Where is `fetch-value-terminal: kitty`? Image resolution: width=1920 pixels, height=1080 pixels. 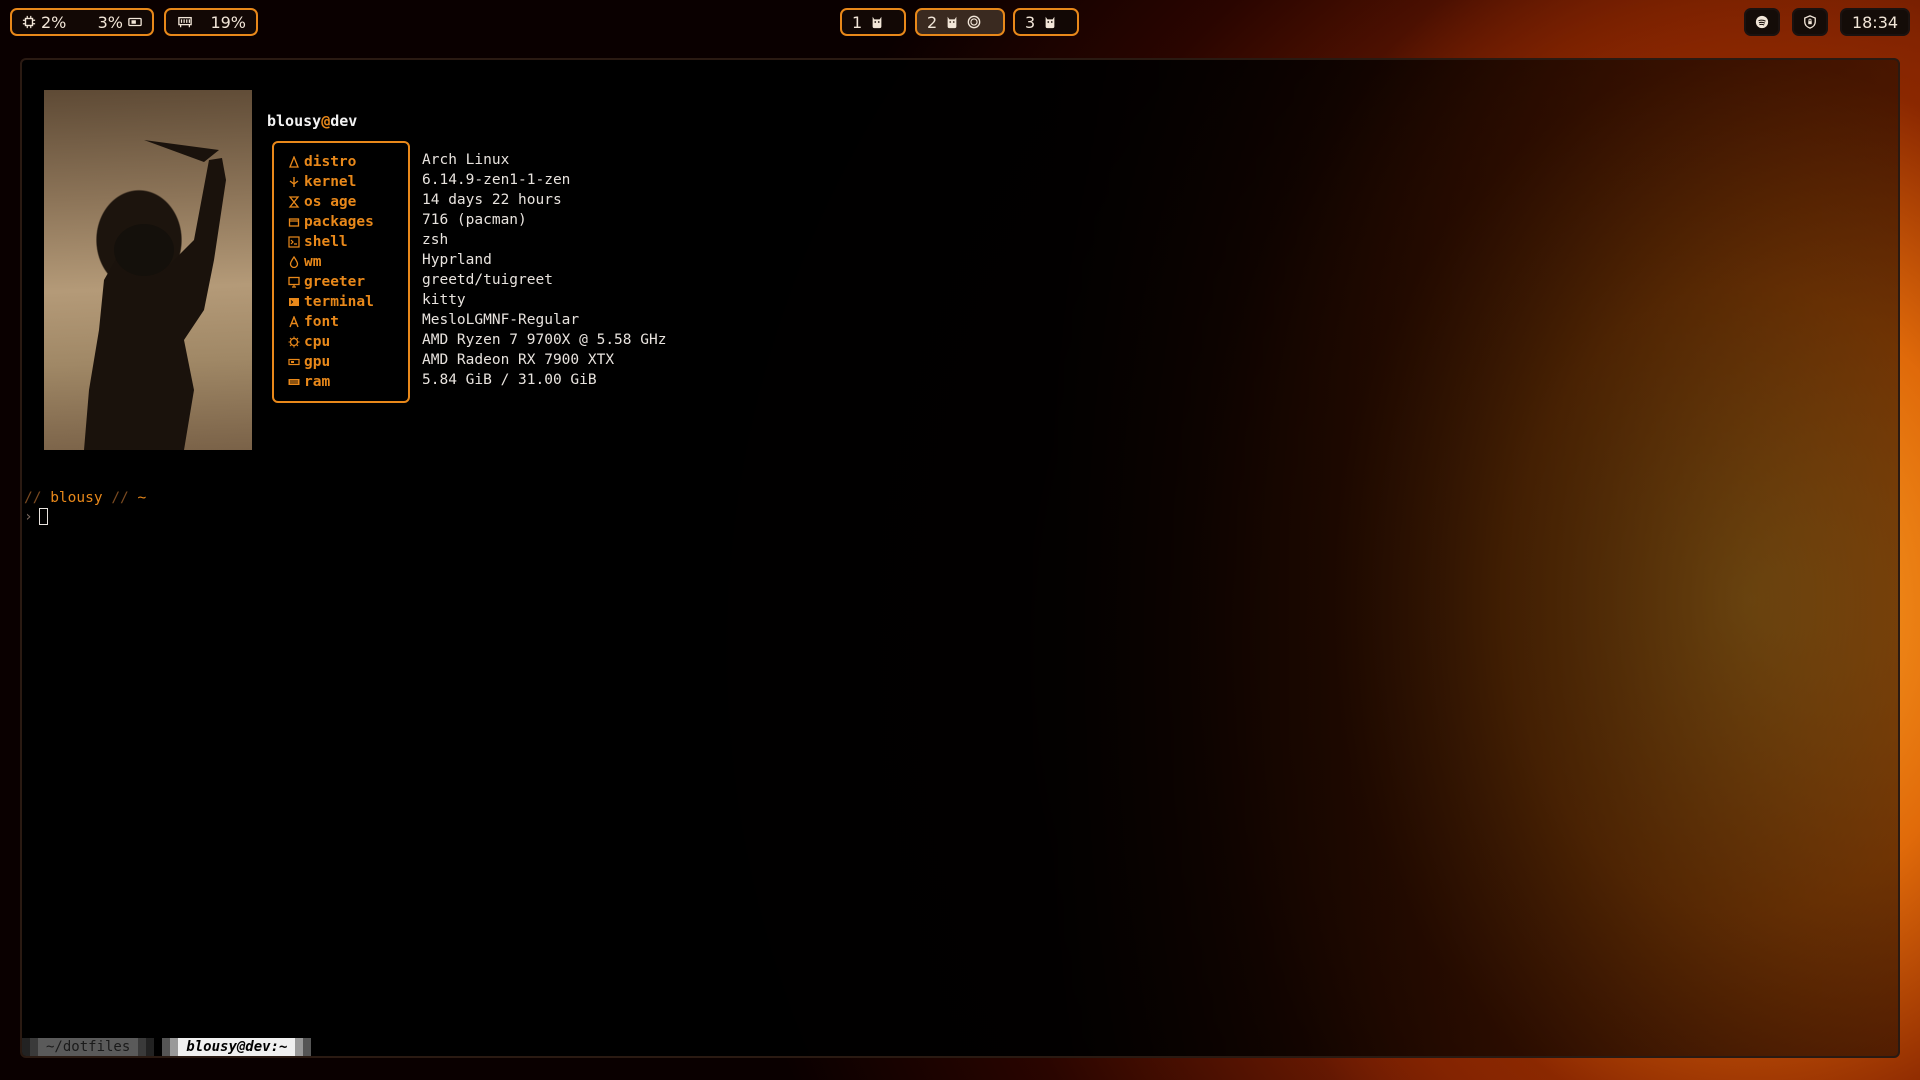
fetch-value-terminal: kitty is located at coordinates (444, 300).